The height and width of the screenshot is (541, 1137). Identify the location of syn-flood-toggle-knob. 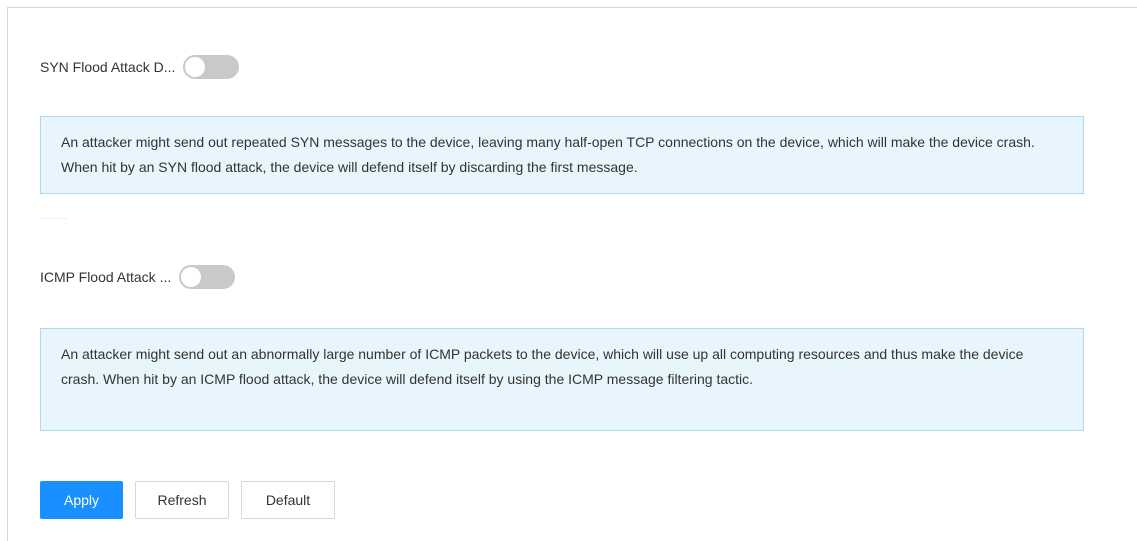
(195, 67).